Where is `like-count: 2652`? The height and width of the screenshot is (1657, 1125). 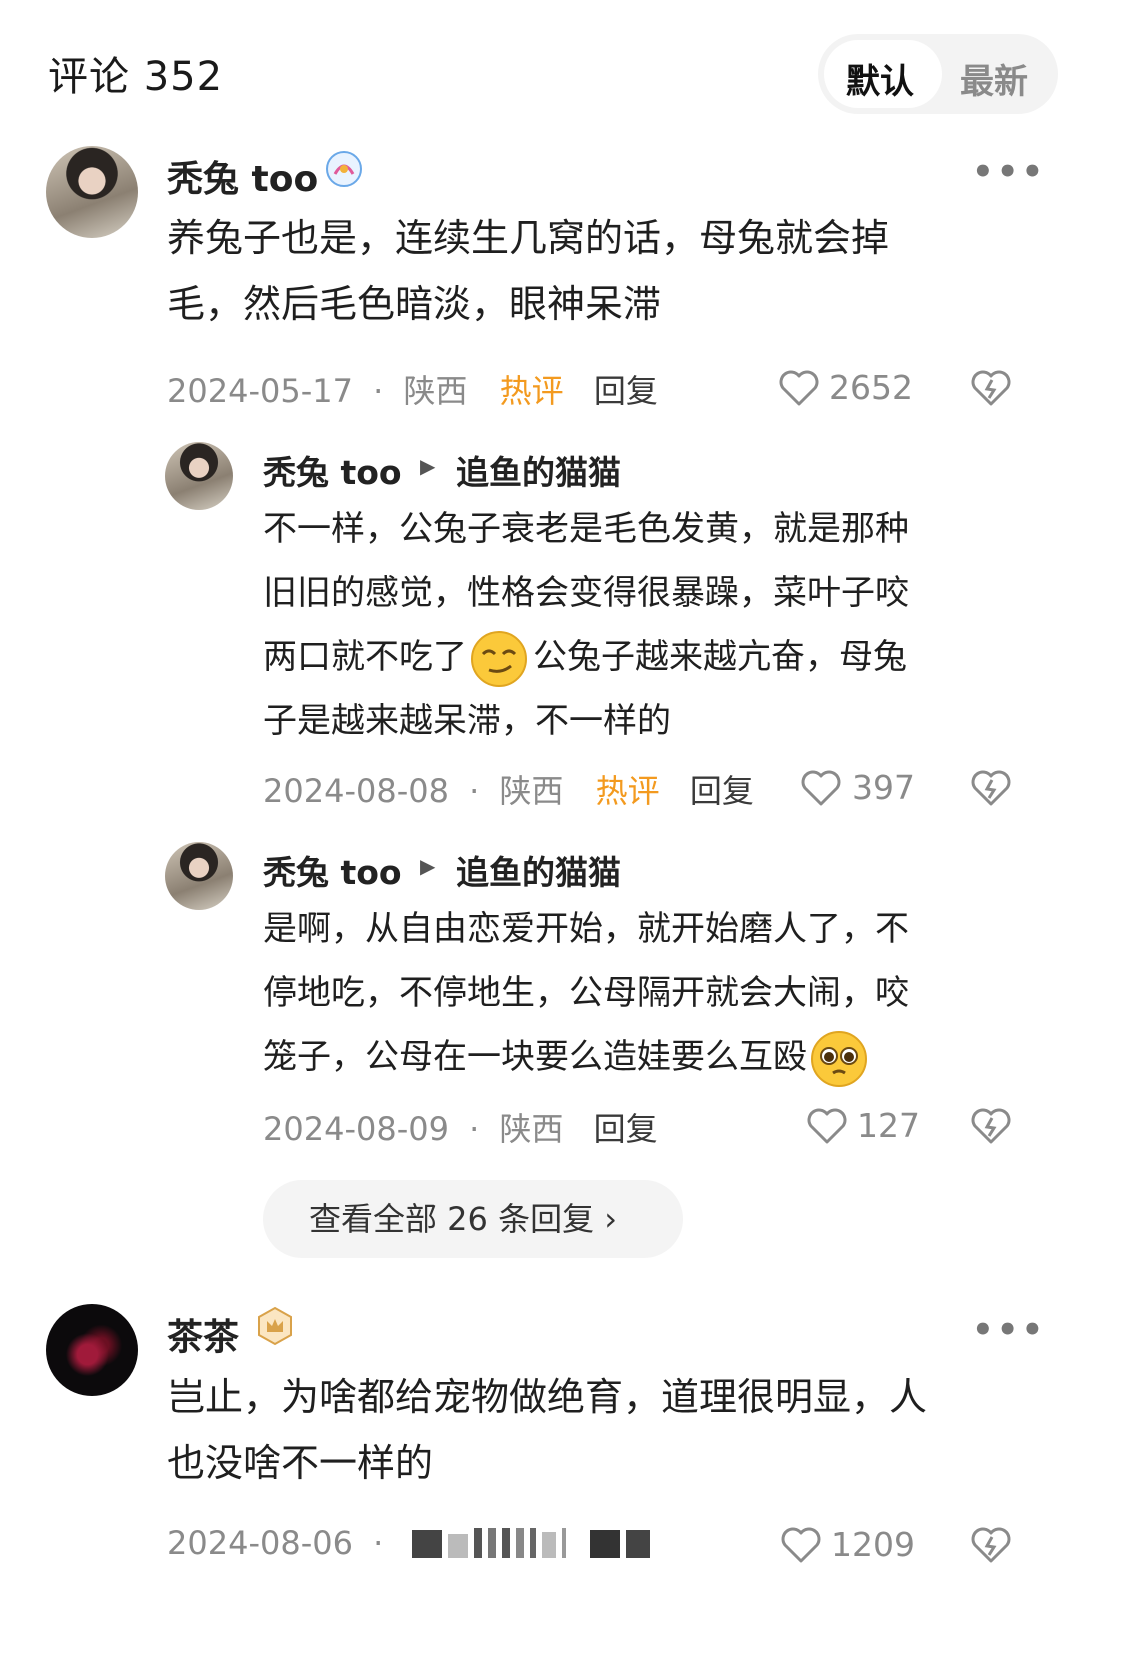
like-count: 2652 is located at coordinates (871, 387).